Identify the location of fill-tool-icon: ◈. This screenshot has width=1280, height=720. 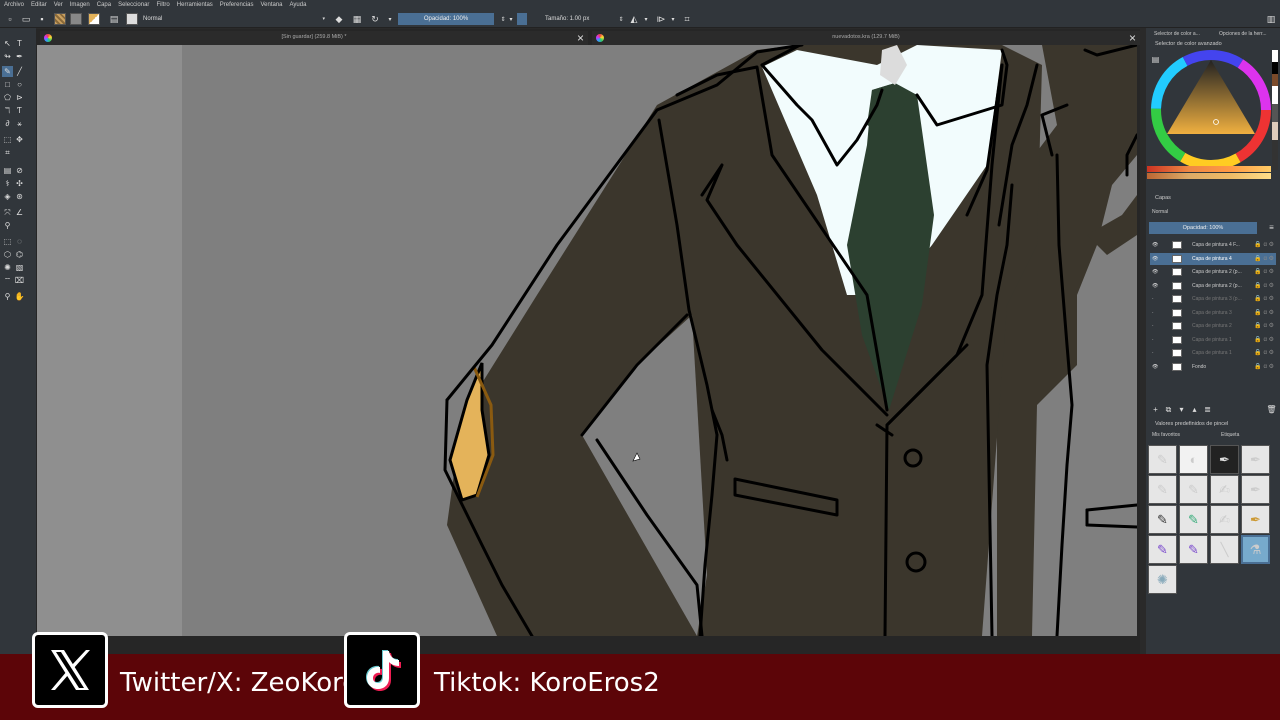
(7, 196).